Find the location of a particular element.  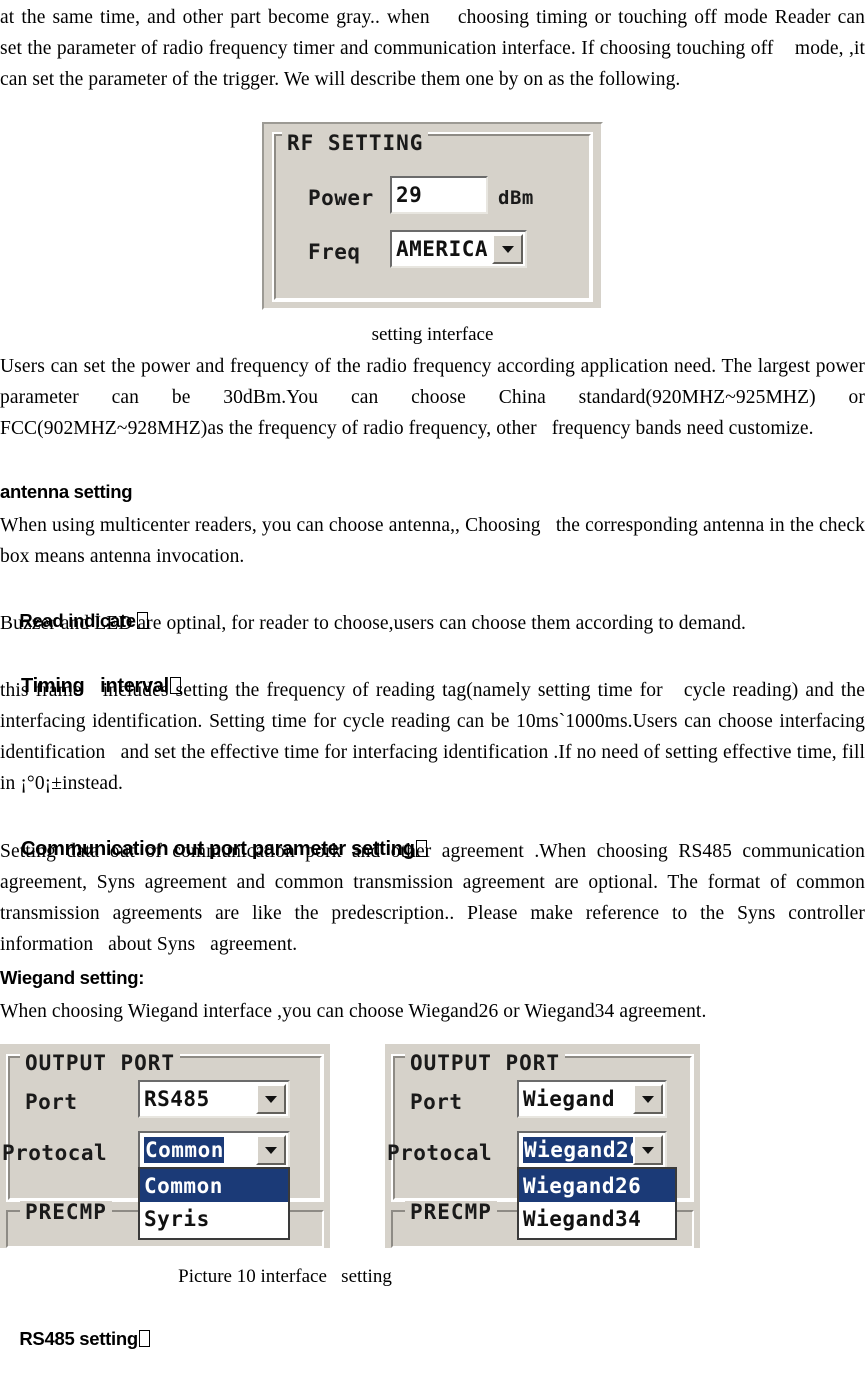

freq-combobox-button is located at coordinates (507, 249).